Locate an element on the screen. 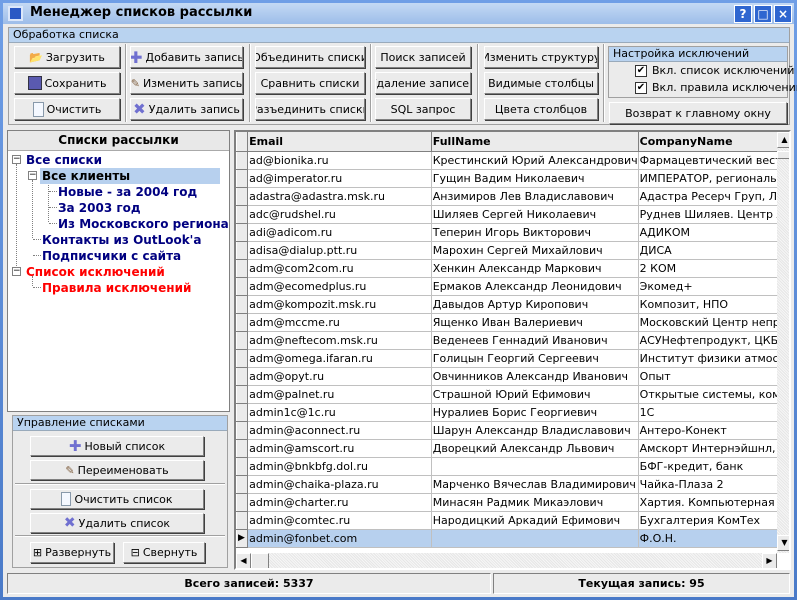  fullname-cell: Овчинников Александр Иванович is located at coordinates (535, 376).